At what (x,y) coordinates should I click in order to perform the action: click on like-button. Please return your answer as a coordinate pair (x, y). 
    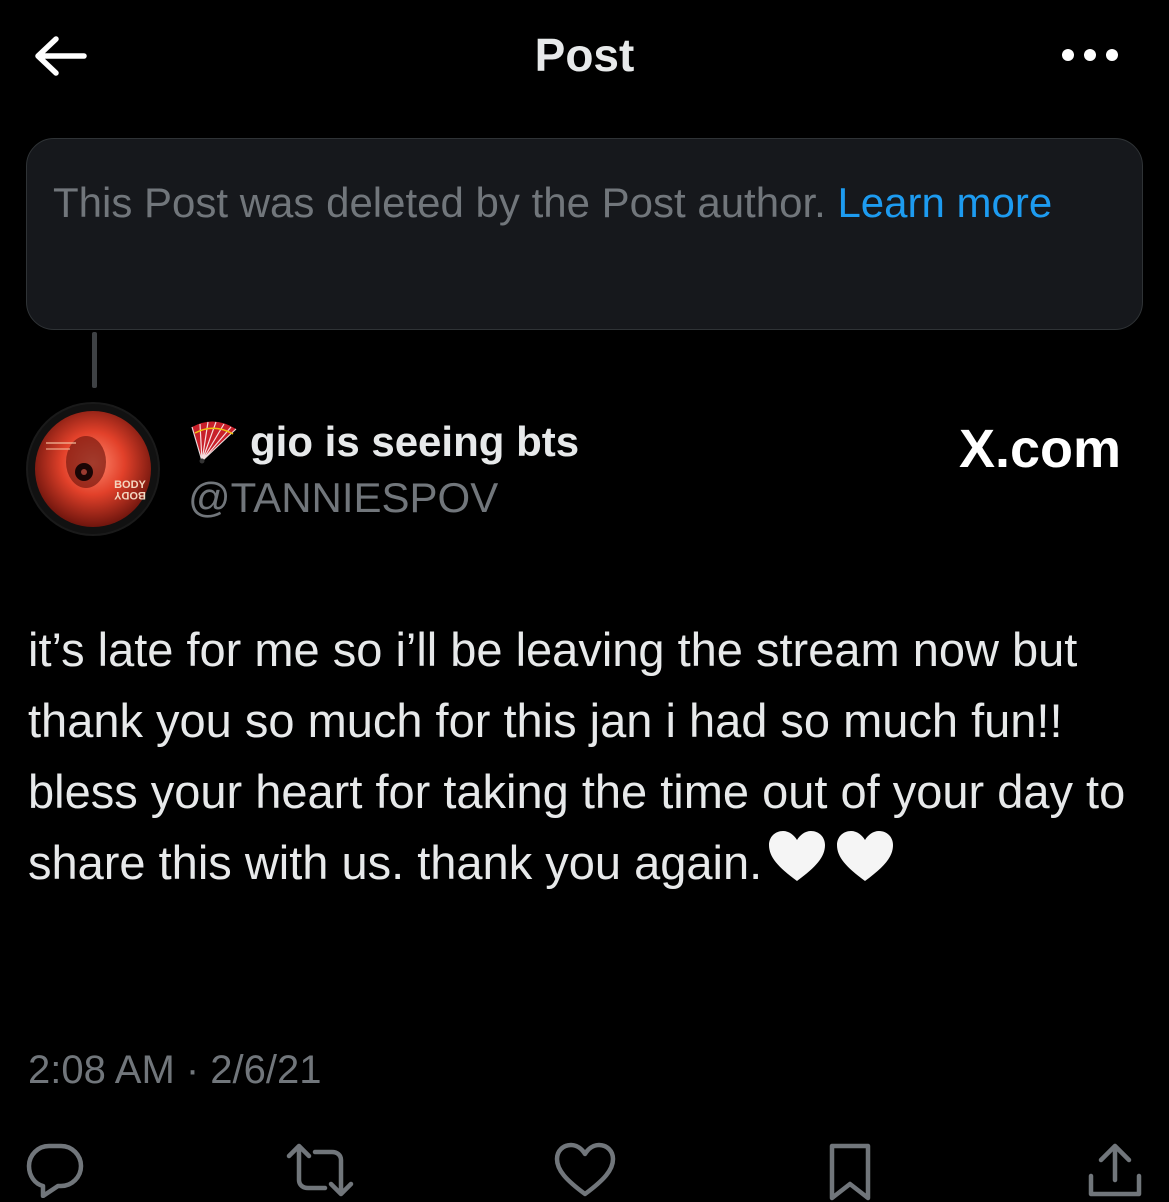
    Looking at the image, I should click on (585, 1172).